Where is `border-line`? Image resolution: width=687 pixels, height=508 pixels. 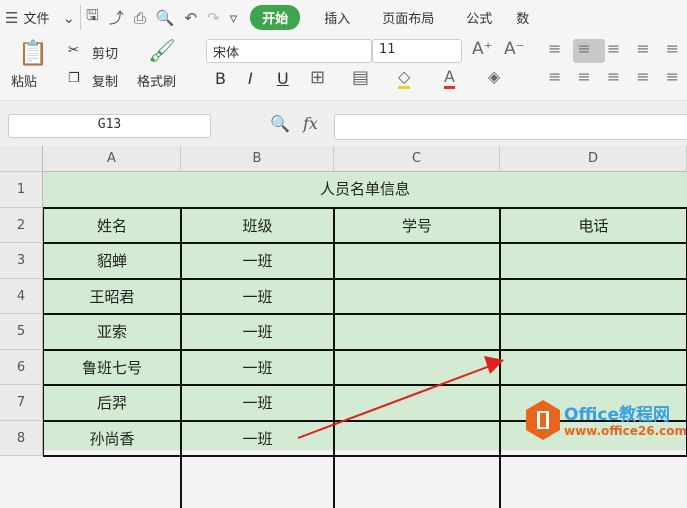 border-line is located at coordinates (365, 456).